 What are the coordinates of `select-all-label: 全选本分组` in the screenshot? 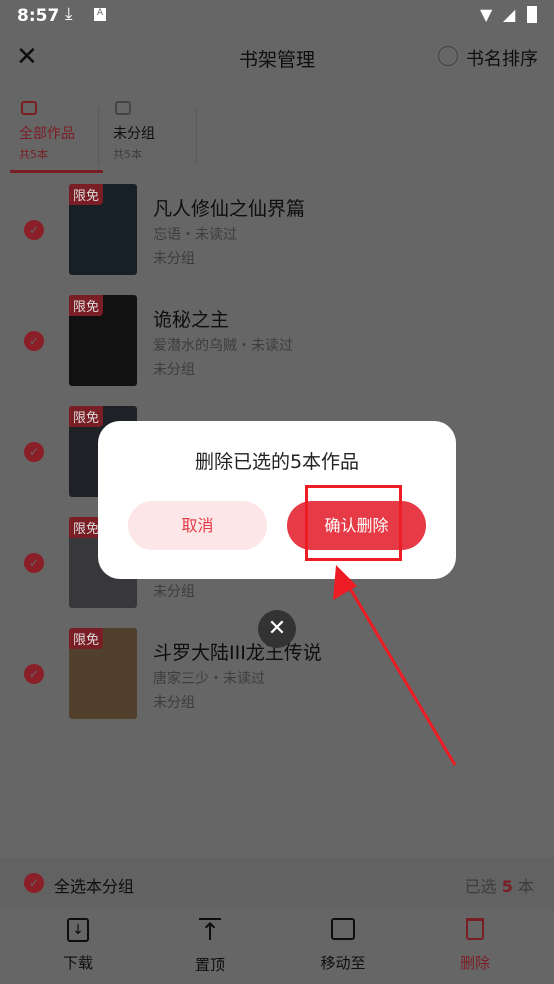 It's located at (94, 885).